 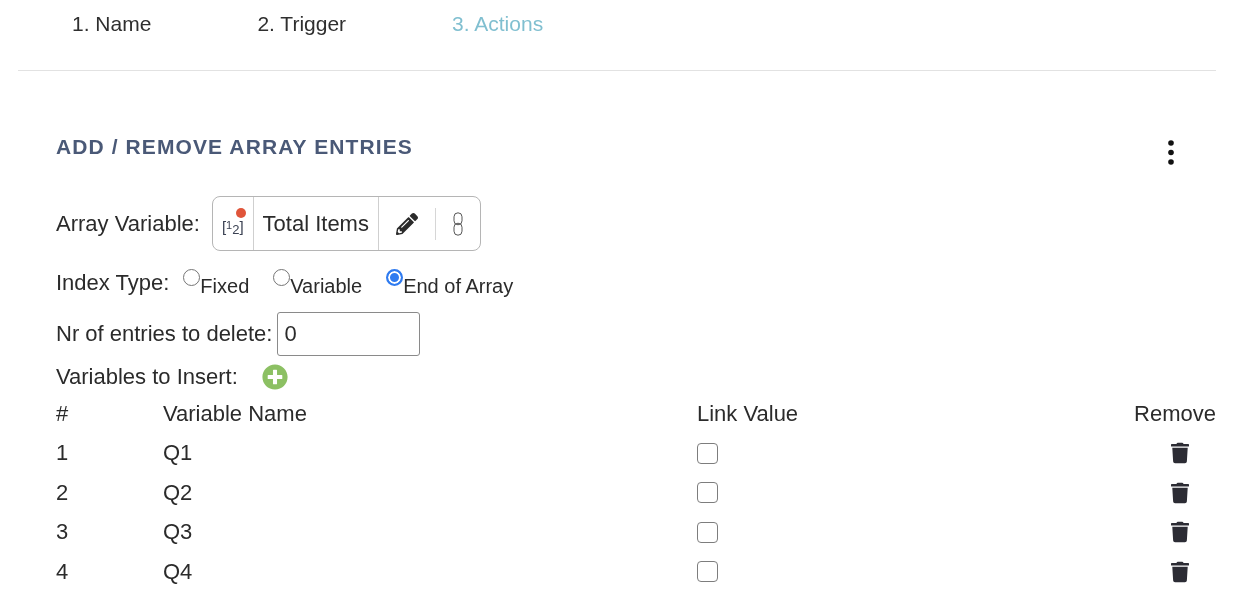 What do you see at coordinates (748, 413) in the screenshot?
I see `column-header: Link Value` at bounding box center [748, 413].